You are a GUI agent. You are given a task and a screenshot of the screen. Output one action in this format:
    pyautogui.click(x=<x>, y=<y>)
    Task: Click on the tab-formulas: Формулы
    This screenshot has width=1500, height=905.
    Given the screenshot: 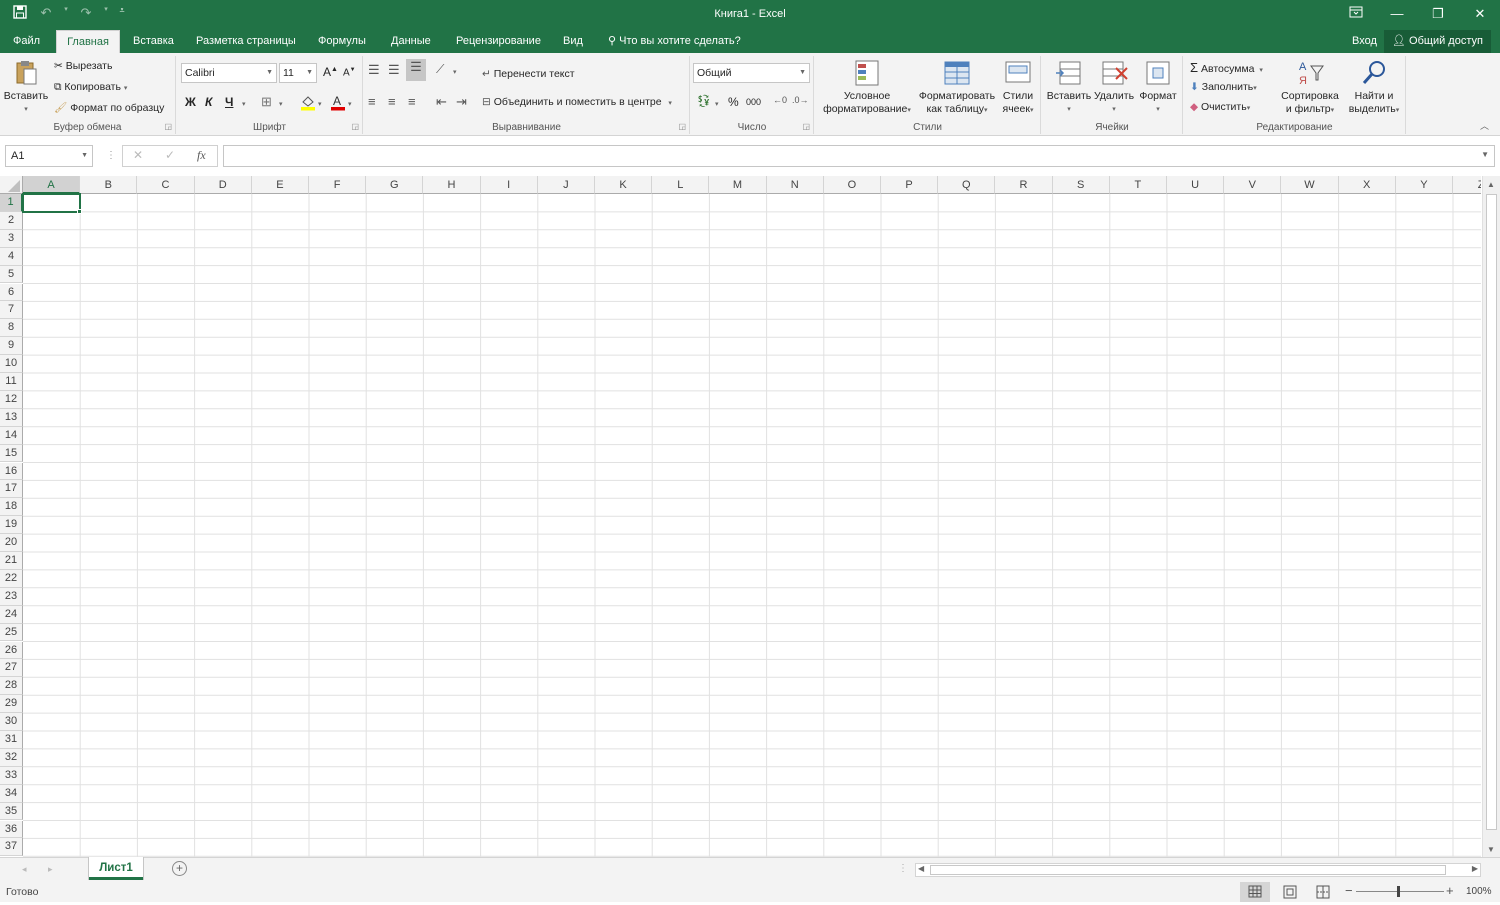 What is the action you would take?
    pyautogui.click(x=342, y=41)
    